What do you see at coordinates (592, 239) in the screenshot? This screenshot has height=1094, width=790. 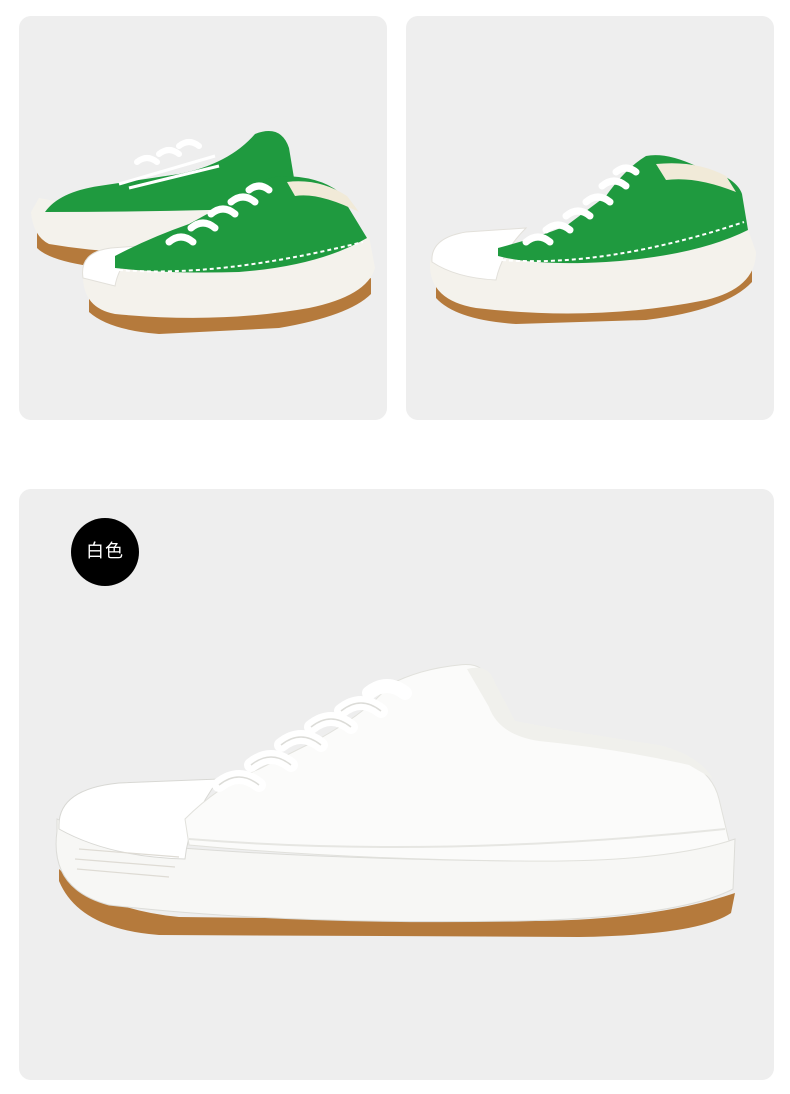 I see `green-shoe-single-image` at bounding box center [592, 239].